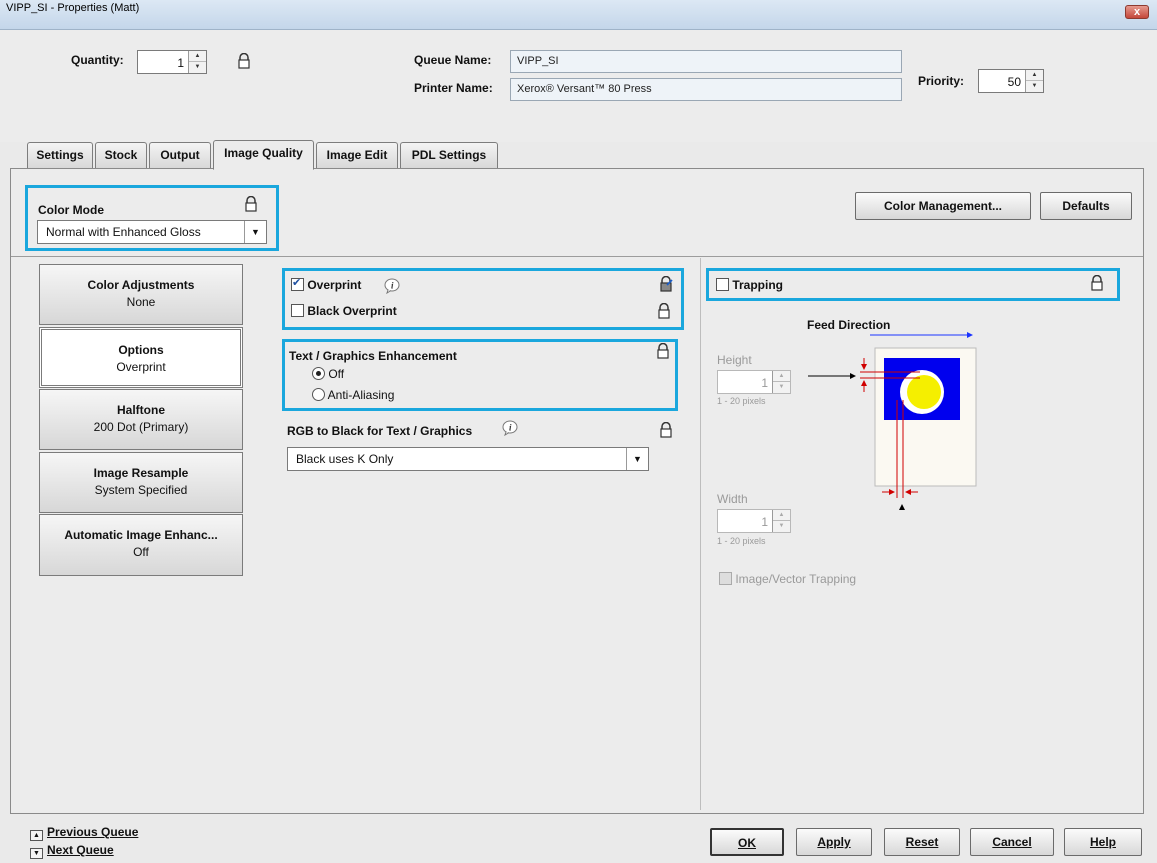 This screenshot has width=1157, height=863. I want to click on color-mode-select: Normal with Enhanced Gloss ▼, so click(152, 232).